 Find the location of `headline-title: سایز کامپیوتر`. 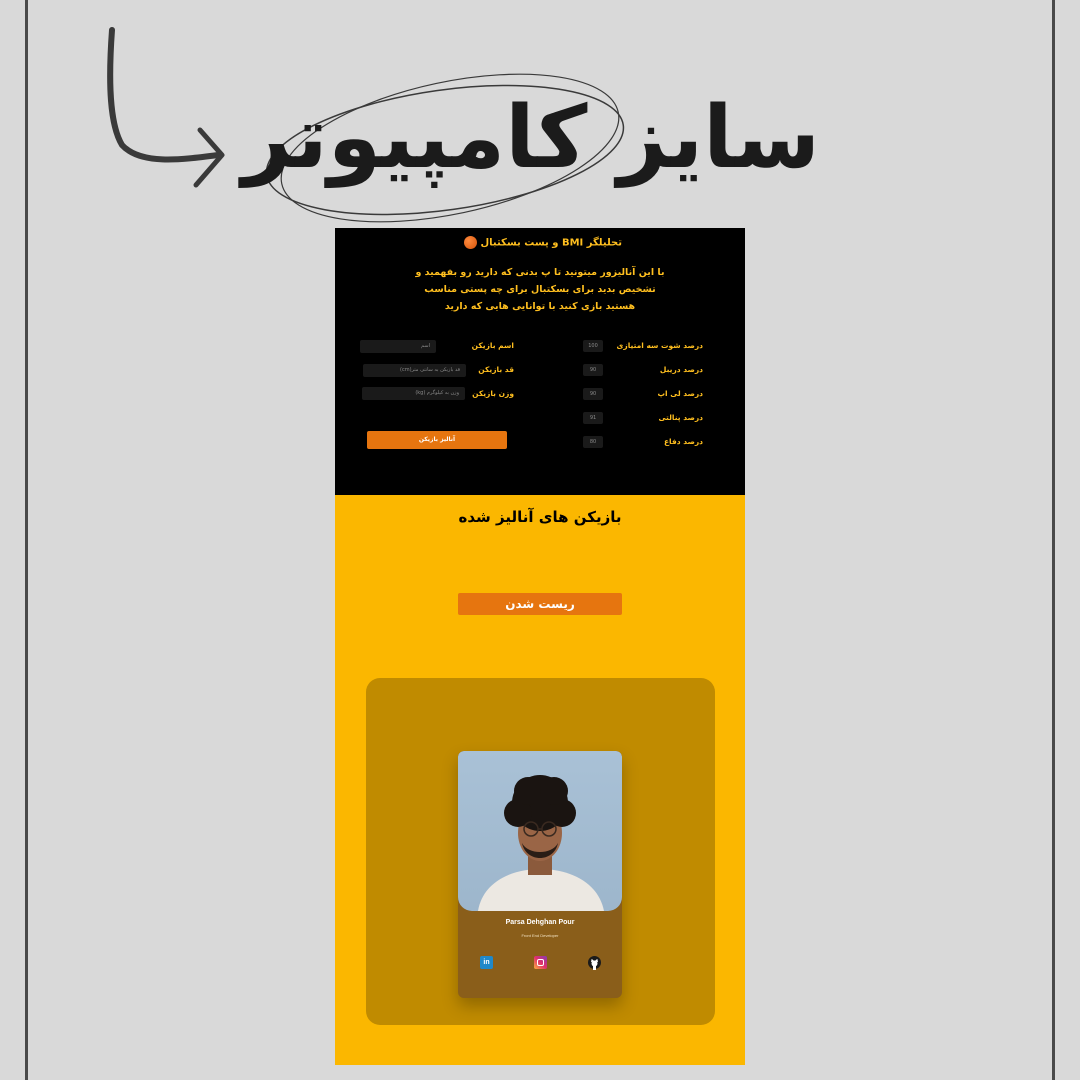

headline-title: سایز کامپیوتر is located at coordinates (531, 138).